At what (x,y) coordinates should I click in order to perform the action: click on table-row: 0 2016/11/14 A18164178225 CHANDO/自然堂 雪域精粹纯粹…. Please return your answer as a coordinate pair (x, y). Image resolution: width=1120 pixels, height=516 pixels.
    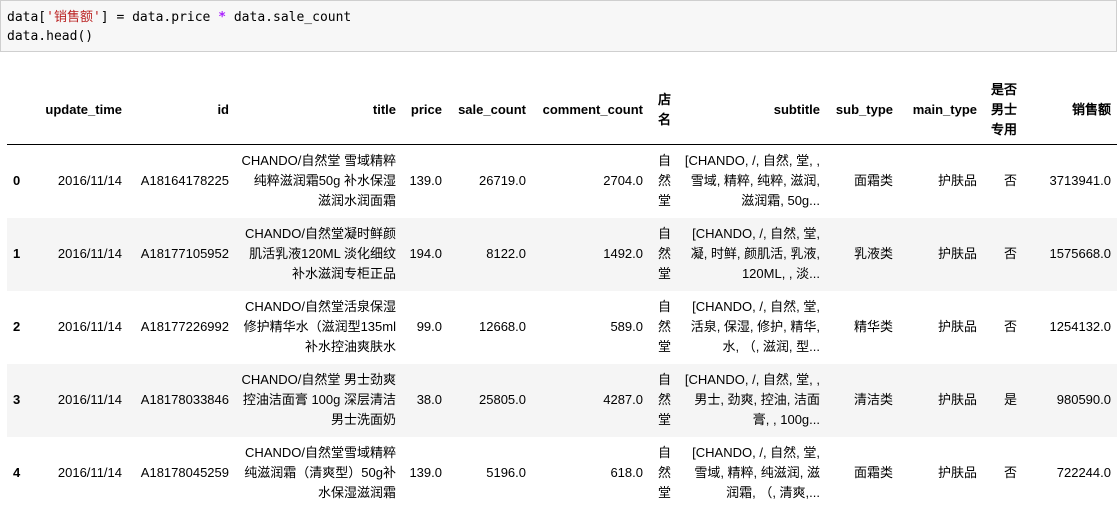
    Looking at the image, I should click on (562, 181).